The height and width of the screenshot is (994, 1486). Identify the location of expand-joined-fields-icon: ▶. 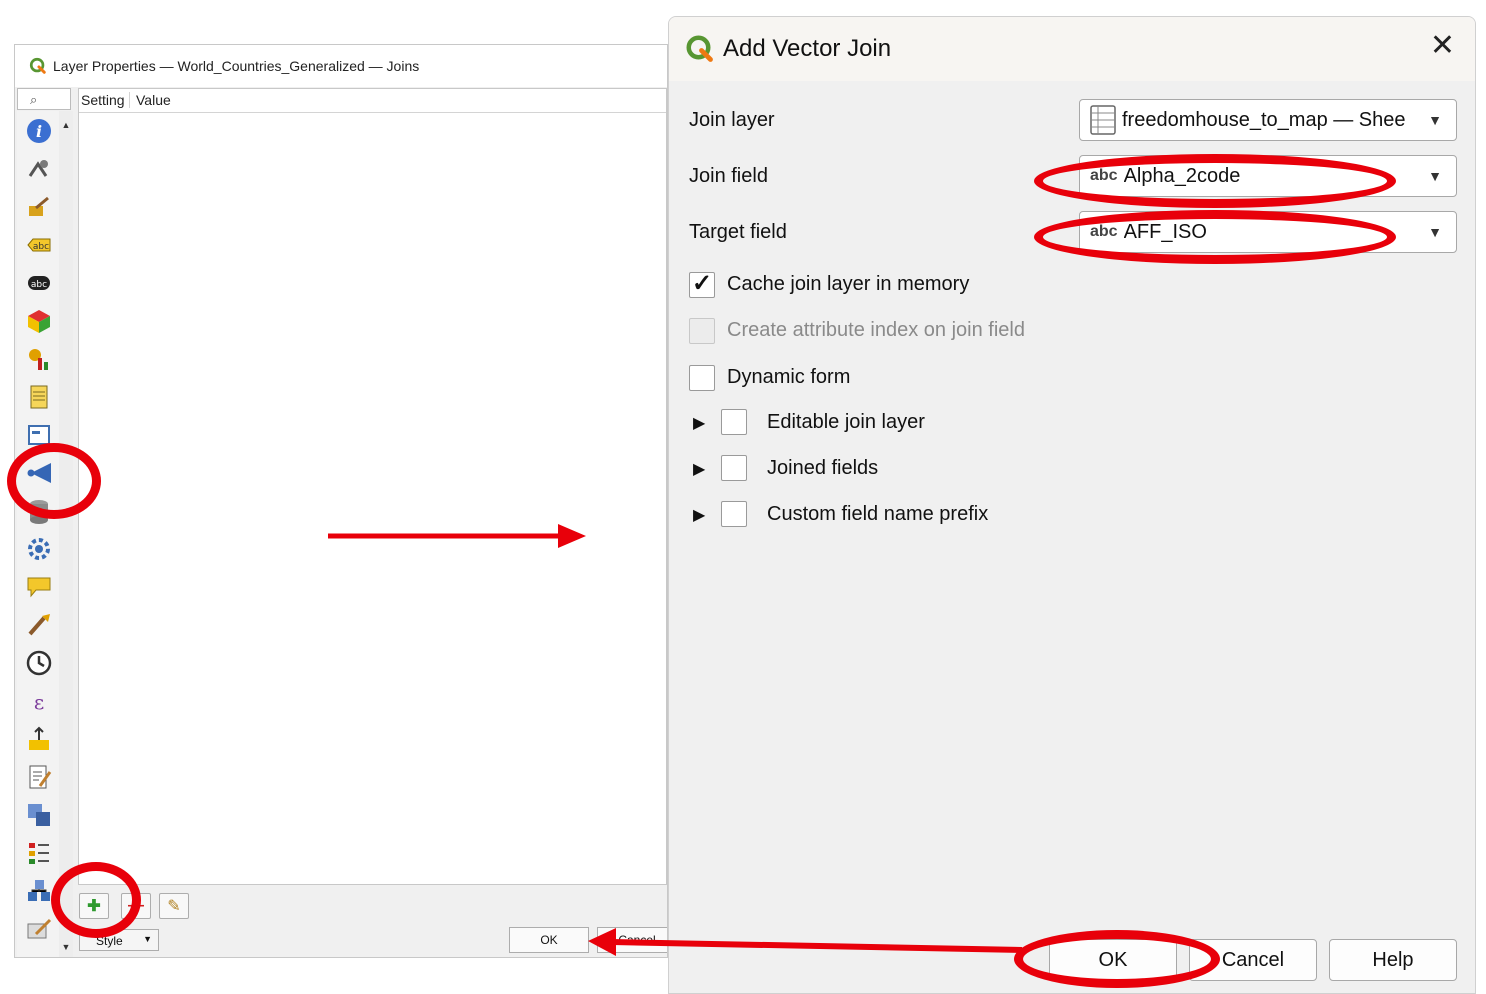
(699, 469).